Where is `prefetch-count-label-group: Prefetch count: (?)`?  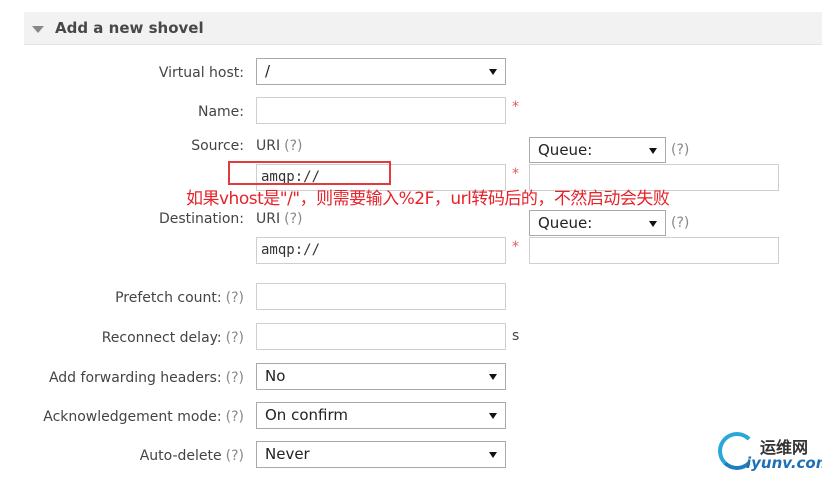 prefetch-count-label-group: Prefetch count: (?) is located at coordinates (179, 298).